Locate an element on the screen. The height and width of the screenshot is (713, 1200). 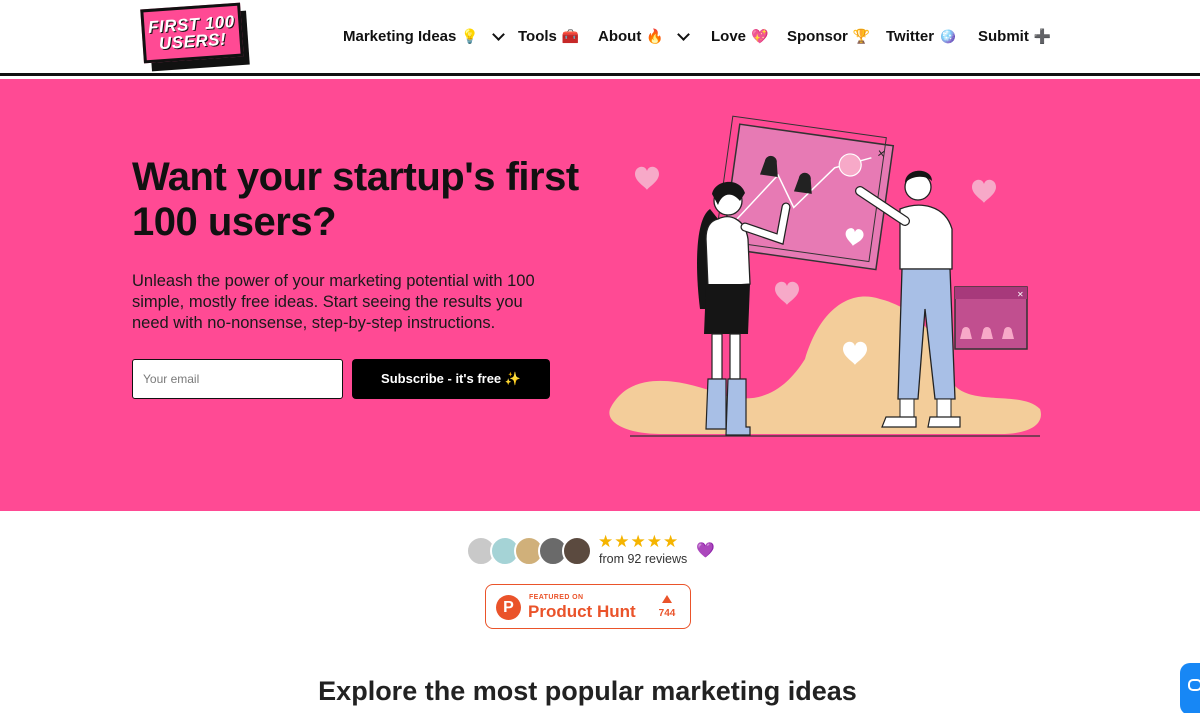
reviewer-avatars is located at coordinates (531, 552).